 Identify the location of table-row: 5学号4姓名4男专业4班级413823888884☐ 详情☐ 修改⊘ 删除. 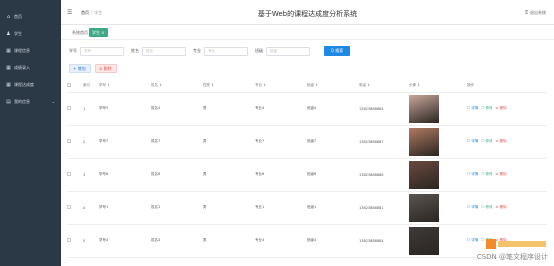
(307, 241).